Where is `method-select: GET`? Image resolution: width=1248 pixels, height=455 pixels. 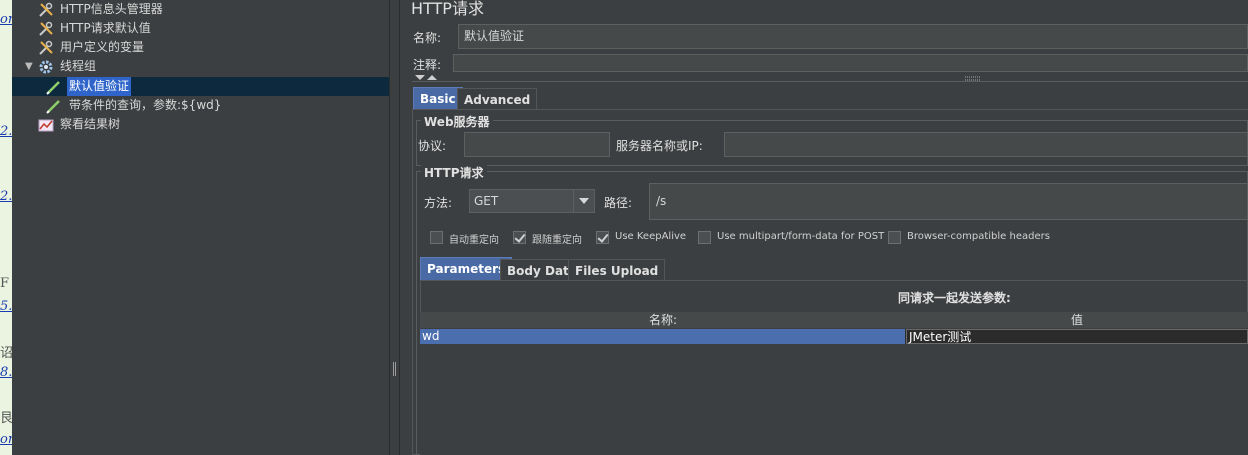
method-select: GET is located at coordinates (532, 201).